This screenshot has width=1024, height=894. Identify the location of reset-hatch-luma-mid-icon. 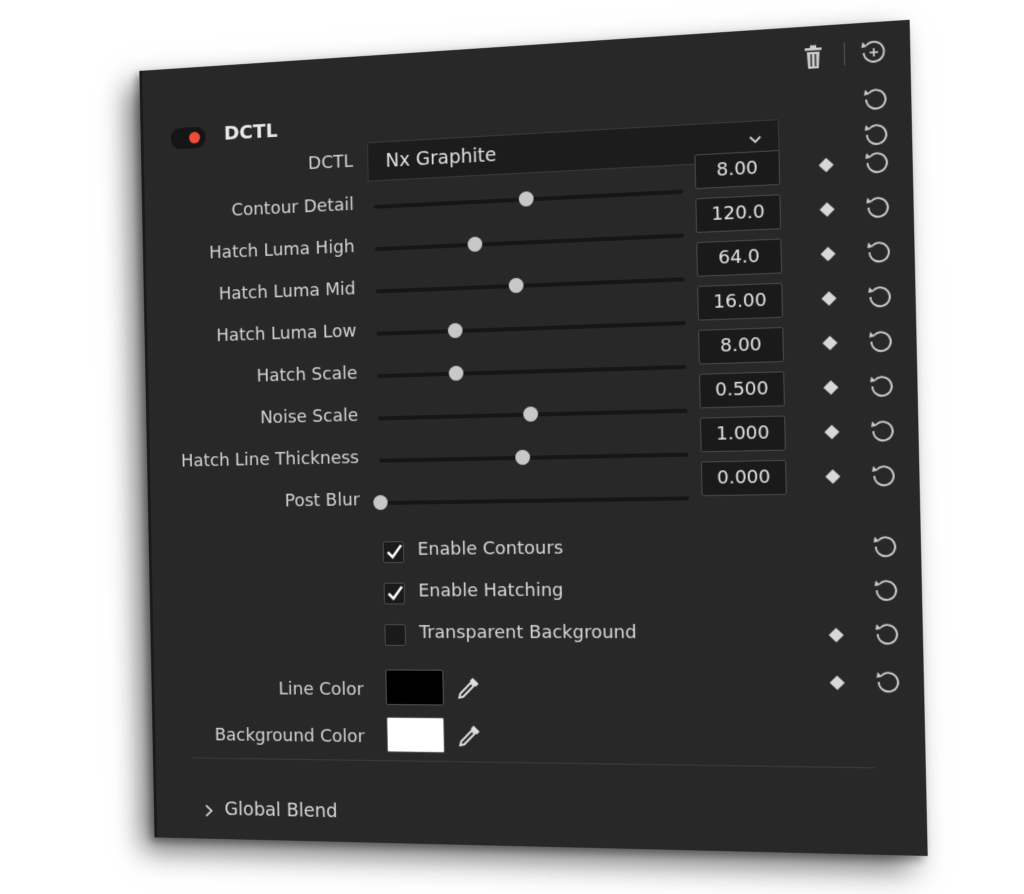
(879, 252).